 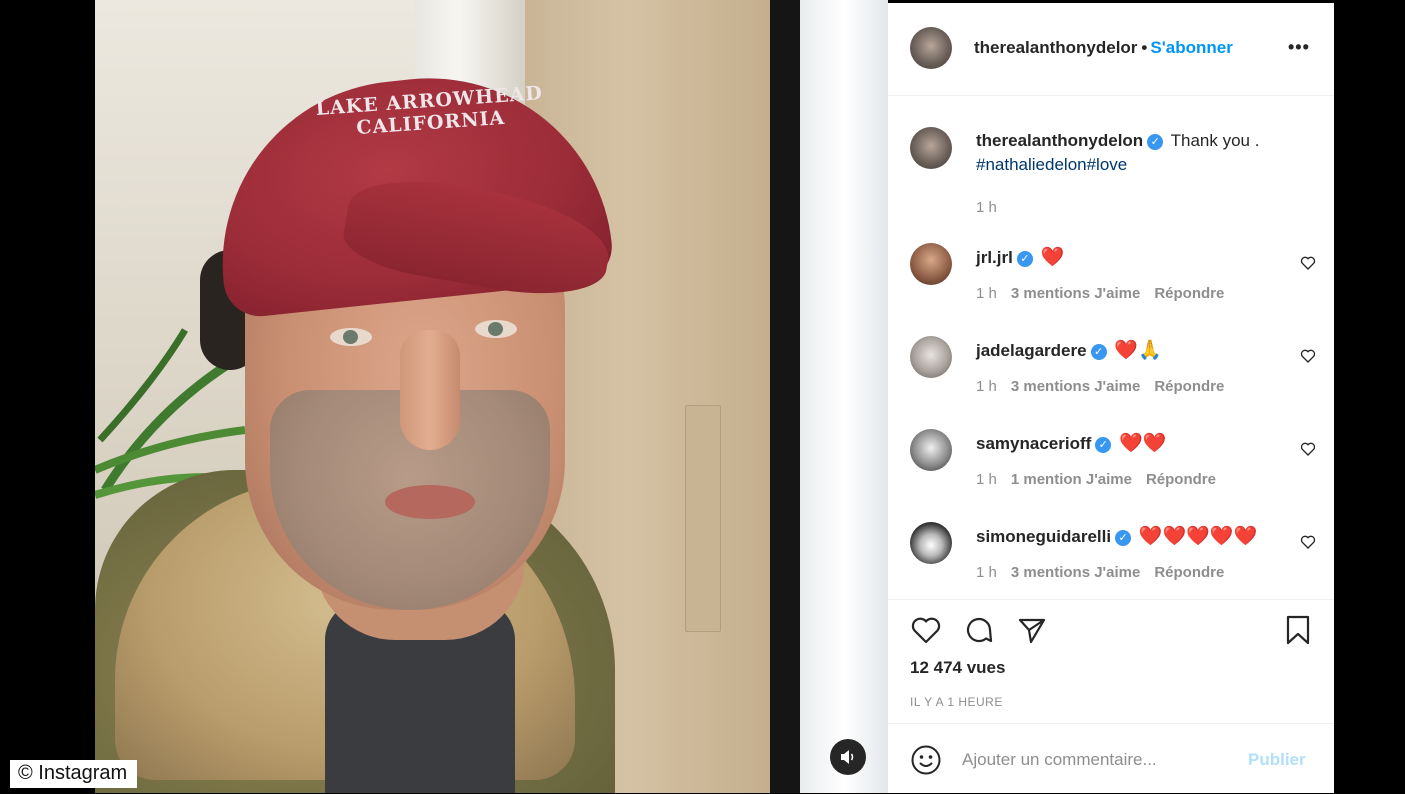 What do you see at coordinates (1298, 630) in the screenshot?
I see `bookmark-save-icon` at bounding box center [1298, 630].